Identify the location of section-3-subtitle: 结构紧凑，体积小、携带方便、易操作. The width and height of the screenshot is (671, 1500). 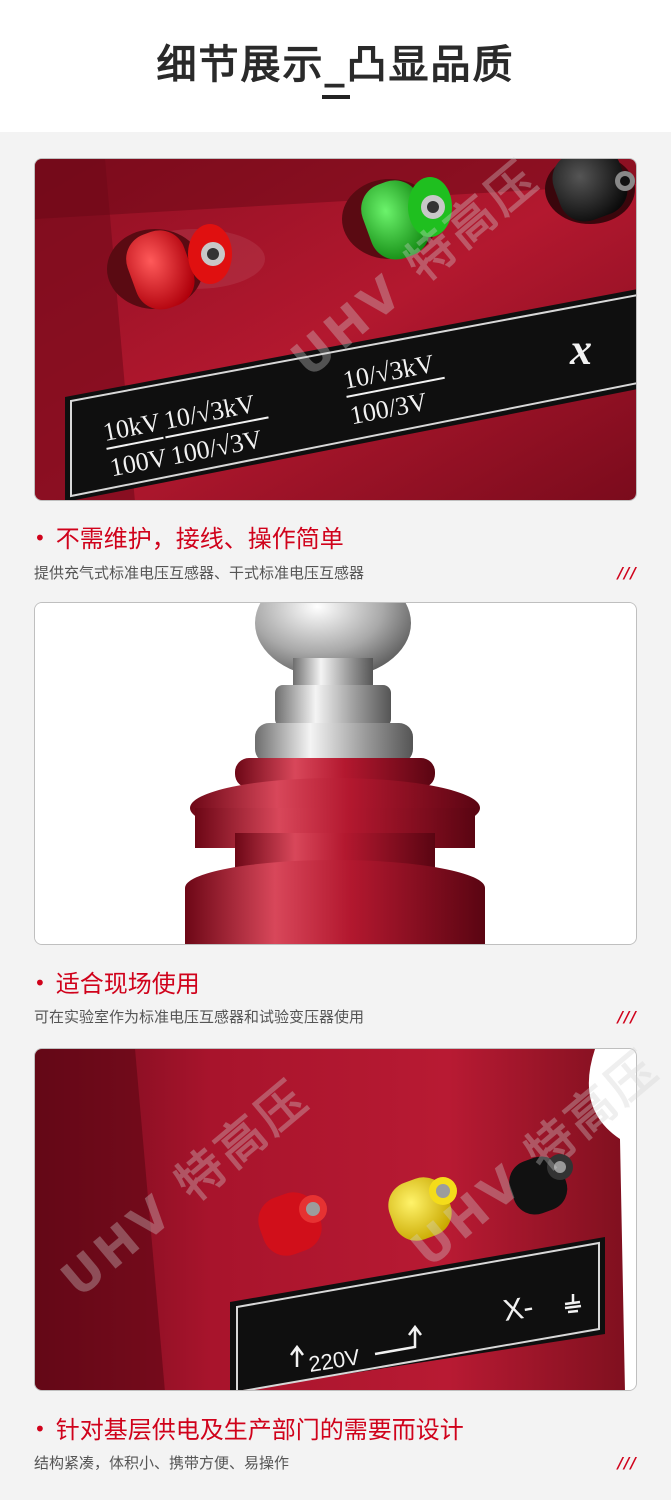
(162, 1463).